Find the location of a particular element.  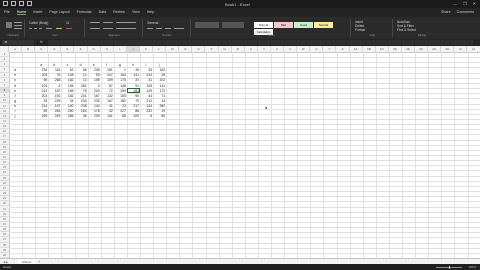

tab-review: Review is located at coordinates (119, 12).